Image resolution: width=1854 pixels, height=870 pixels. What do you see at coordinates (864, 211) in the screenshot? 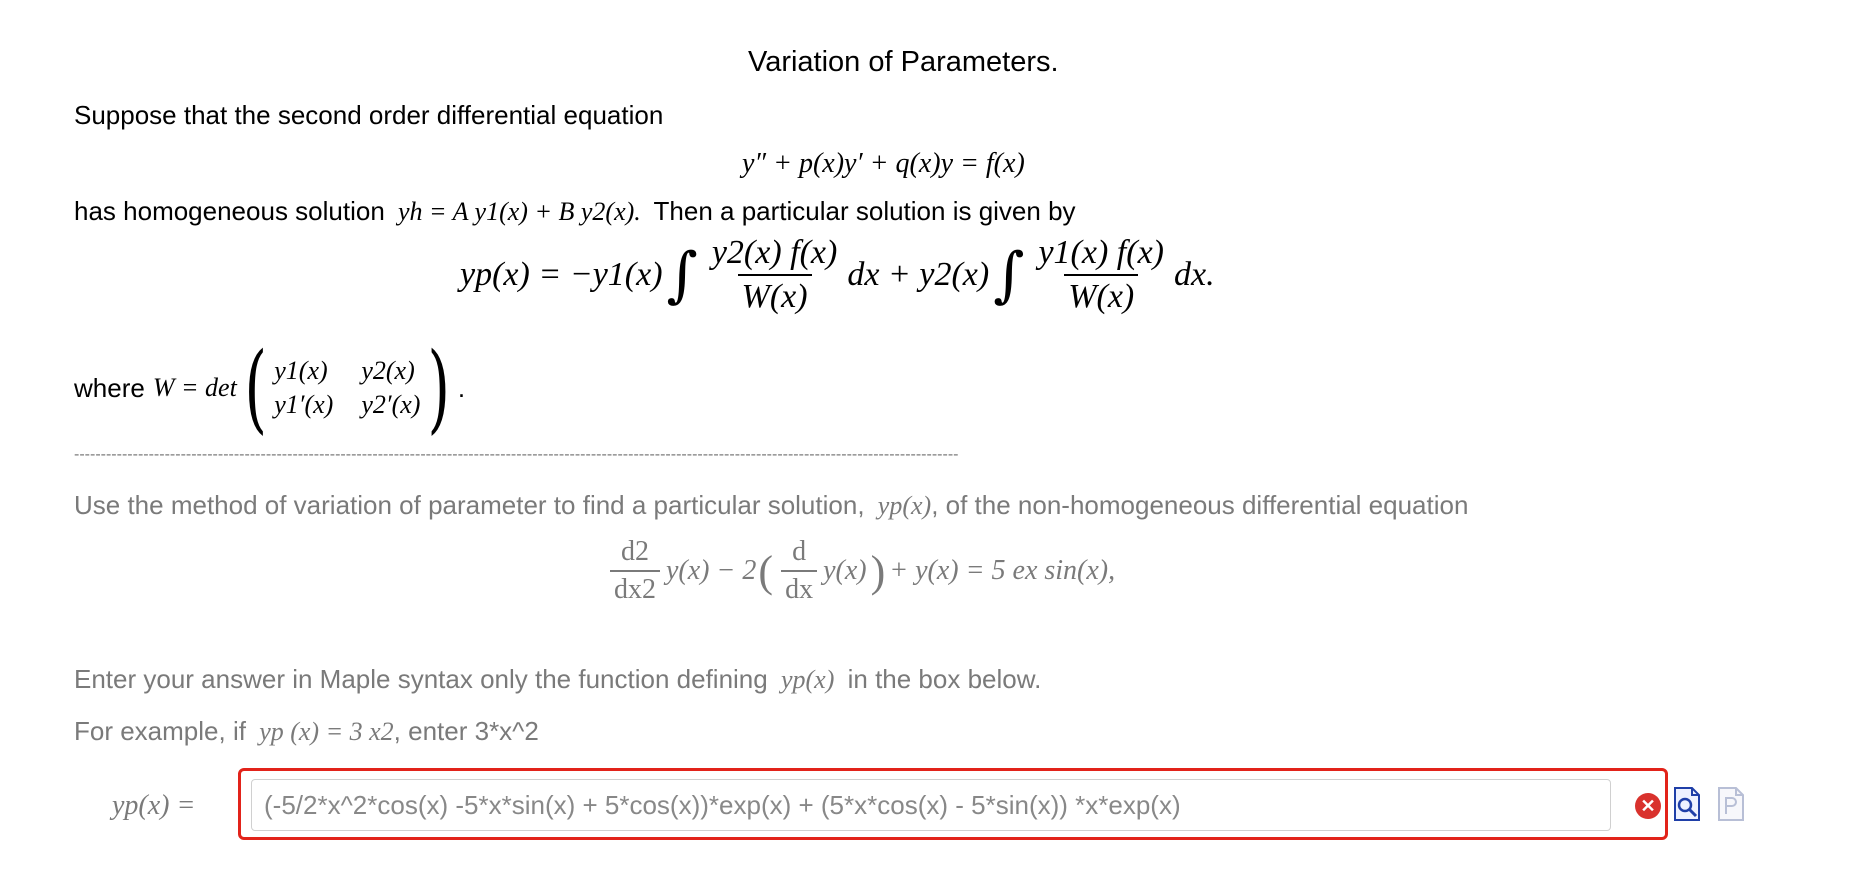
I see `homogeneous-suffix: Then a particular solution is given by` at bounding box center [864, 211].